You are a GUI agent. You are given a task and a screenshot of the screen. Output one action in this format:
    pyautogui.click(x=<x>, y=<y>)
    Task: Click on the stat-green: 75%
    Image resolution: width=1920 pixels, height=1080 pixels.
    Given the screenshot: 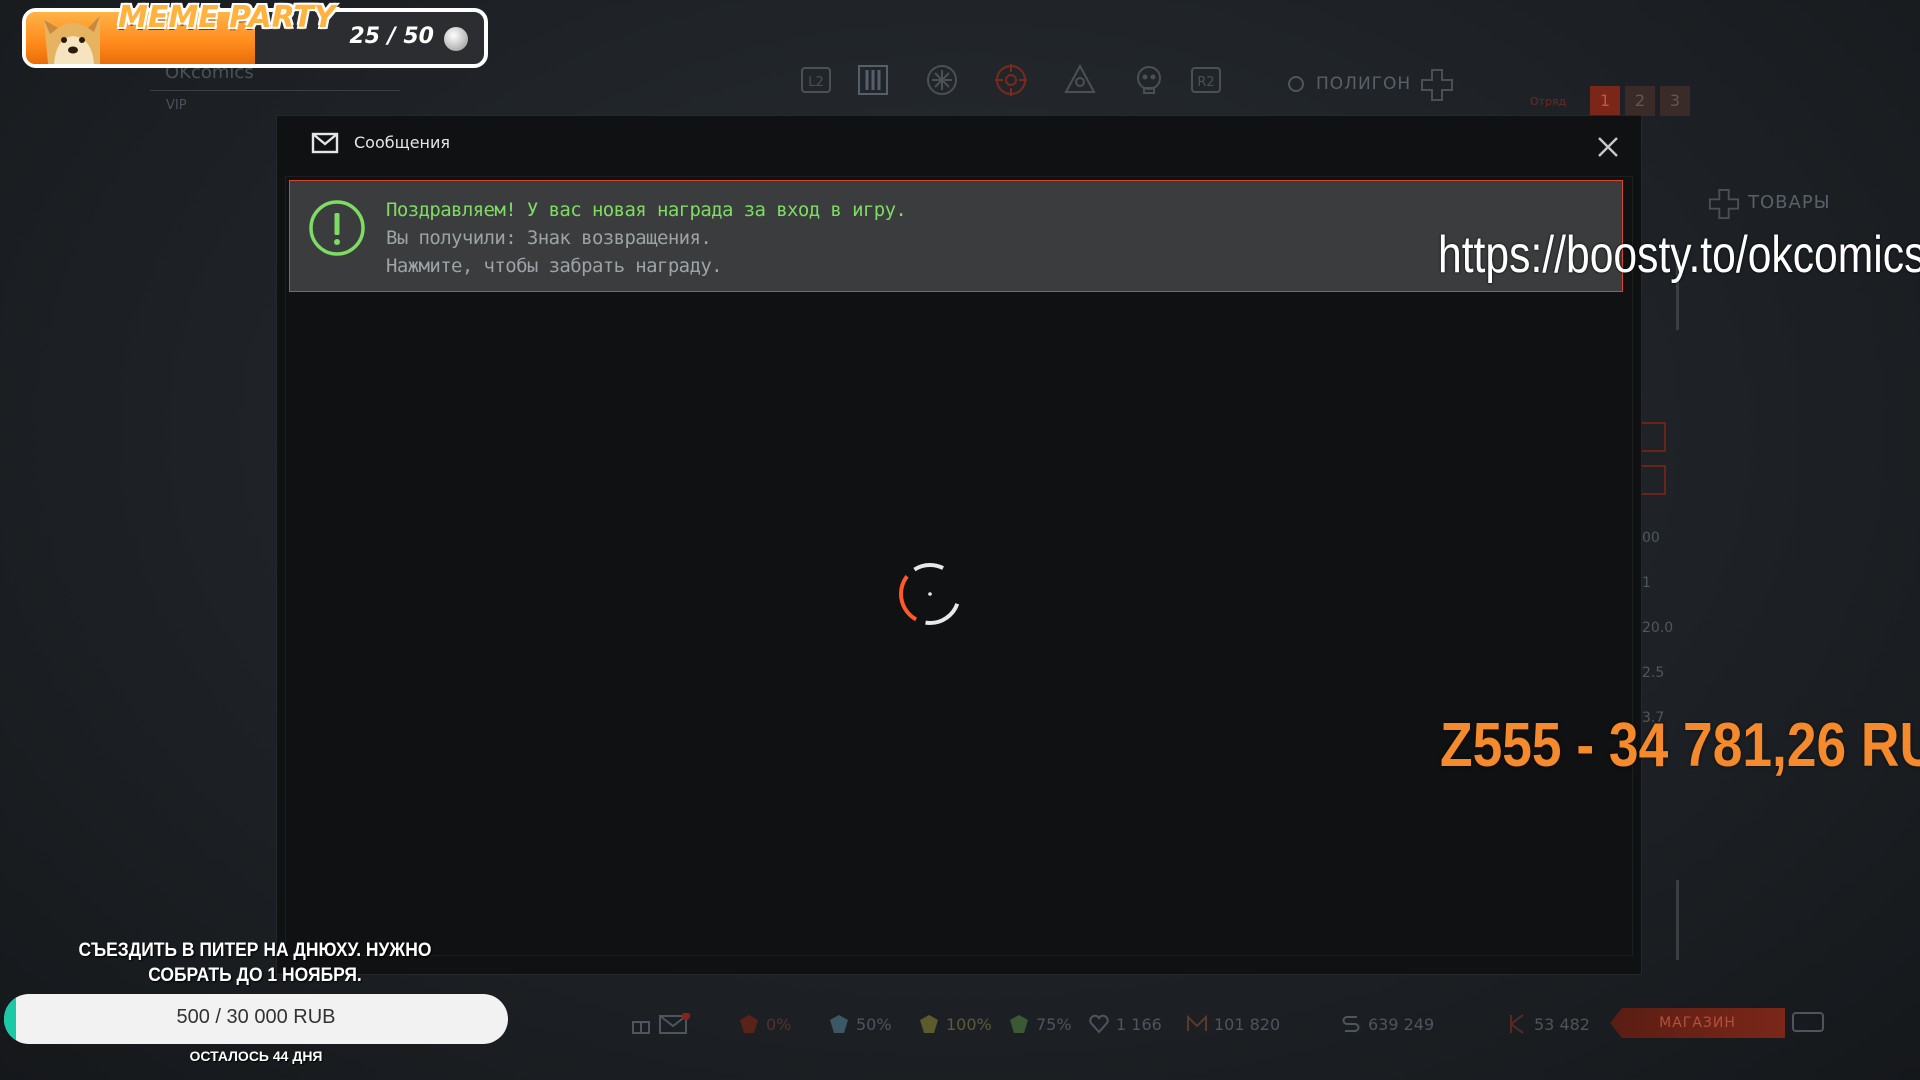 What is the action you would take?
    pyautogui.click(x=1040, y=1024)
    